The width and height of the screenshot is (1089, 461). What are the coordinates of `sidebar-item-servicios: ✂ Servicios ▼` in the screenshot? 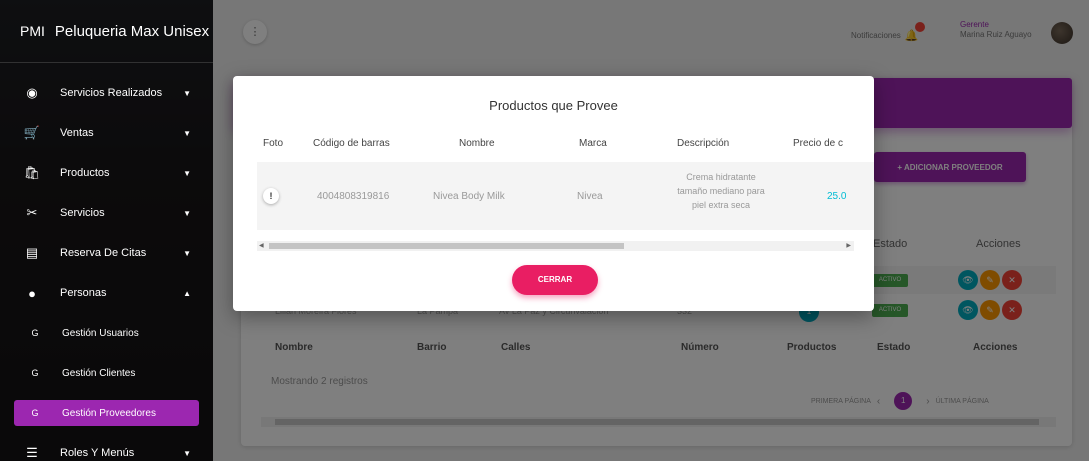 It's located at (106, 213).